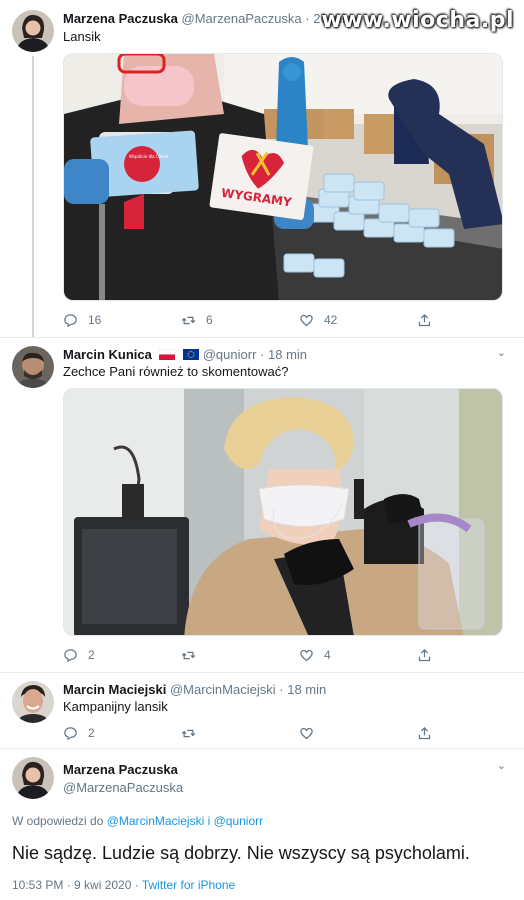 This screenshot has height=900, width=524. Describe the element at coordinates (167, 353) in the screenshot. I see `poland-flag-icon` at that location.